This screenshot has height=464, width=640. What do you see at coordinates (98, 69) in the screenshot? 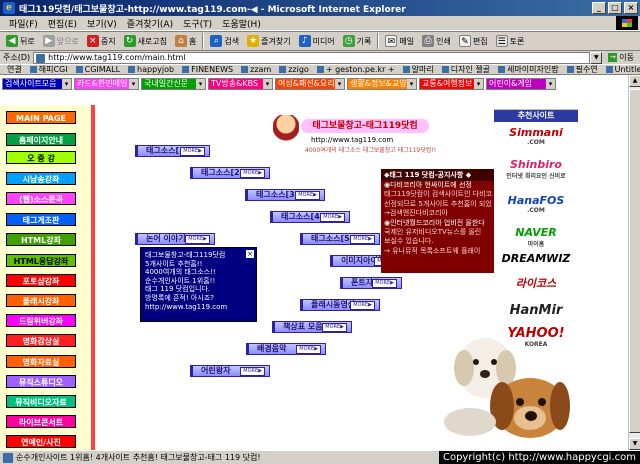
I see `link-item: CGIMALL` at bounding box center [98, 69].